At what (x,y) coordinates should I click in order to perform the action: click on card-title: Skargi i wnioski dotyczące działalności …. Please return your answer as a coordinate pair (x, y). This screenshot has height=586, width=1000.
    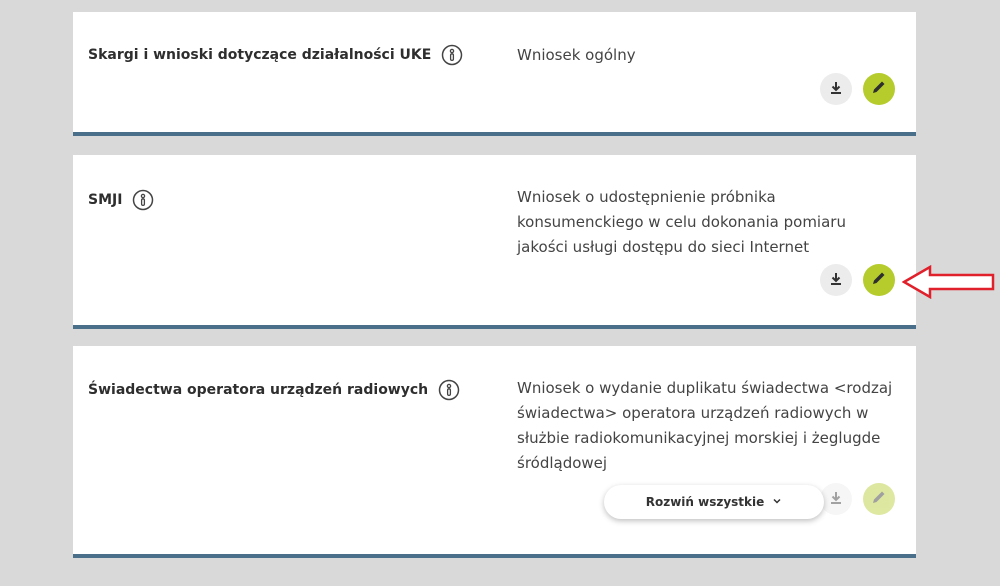
    Looking at the image, I should click on (260, 55).